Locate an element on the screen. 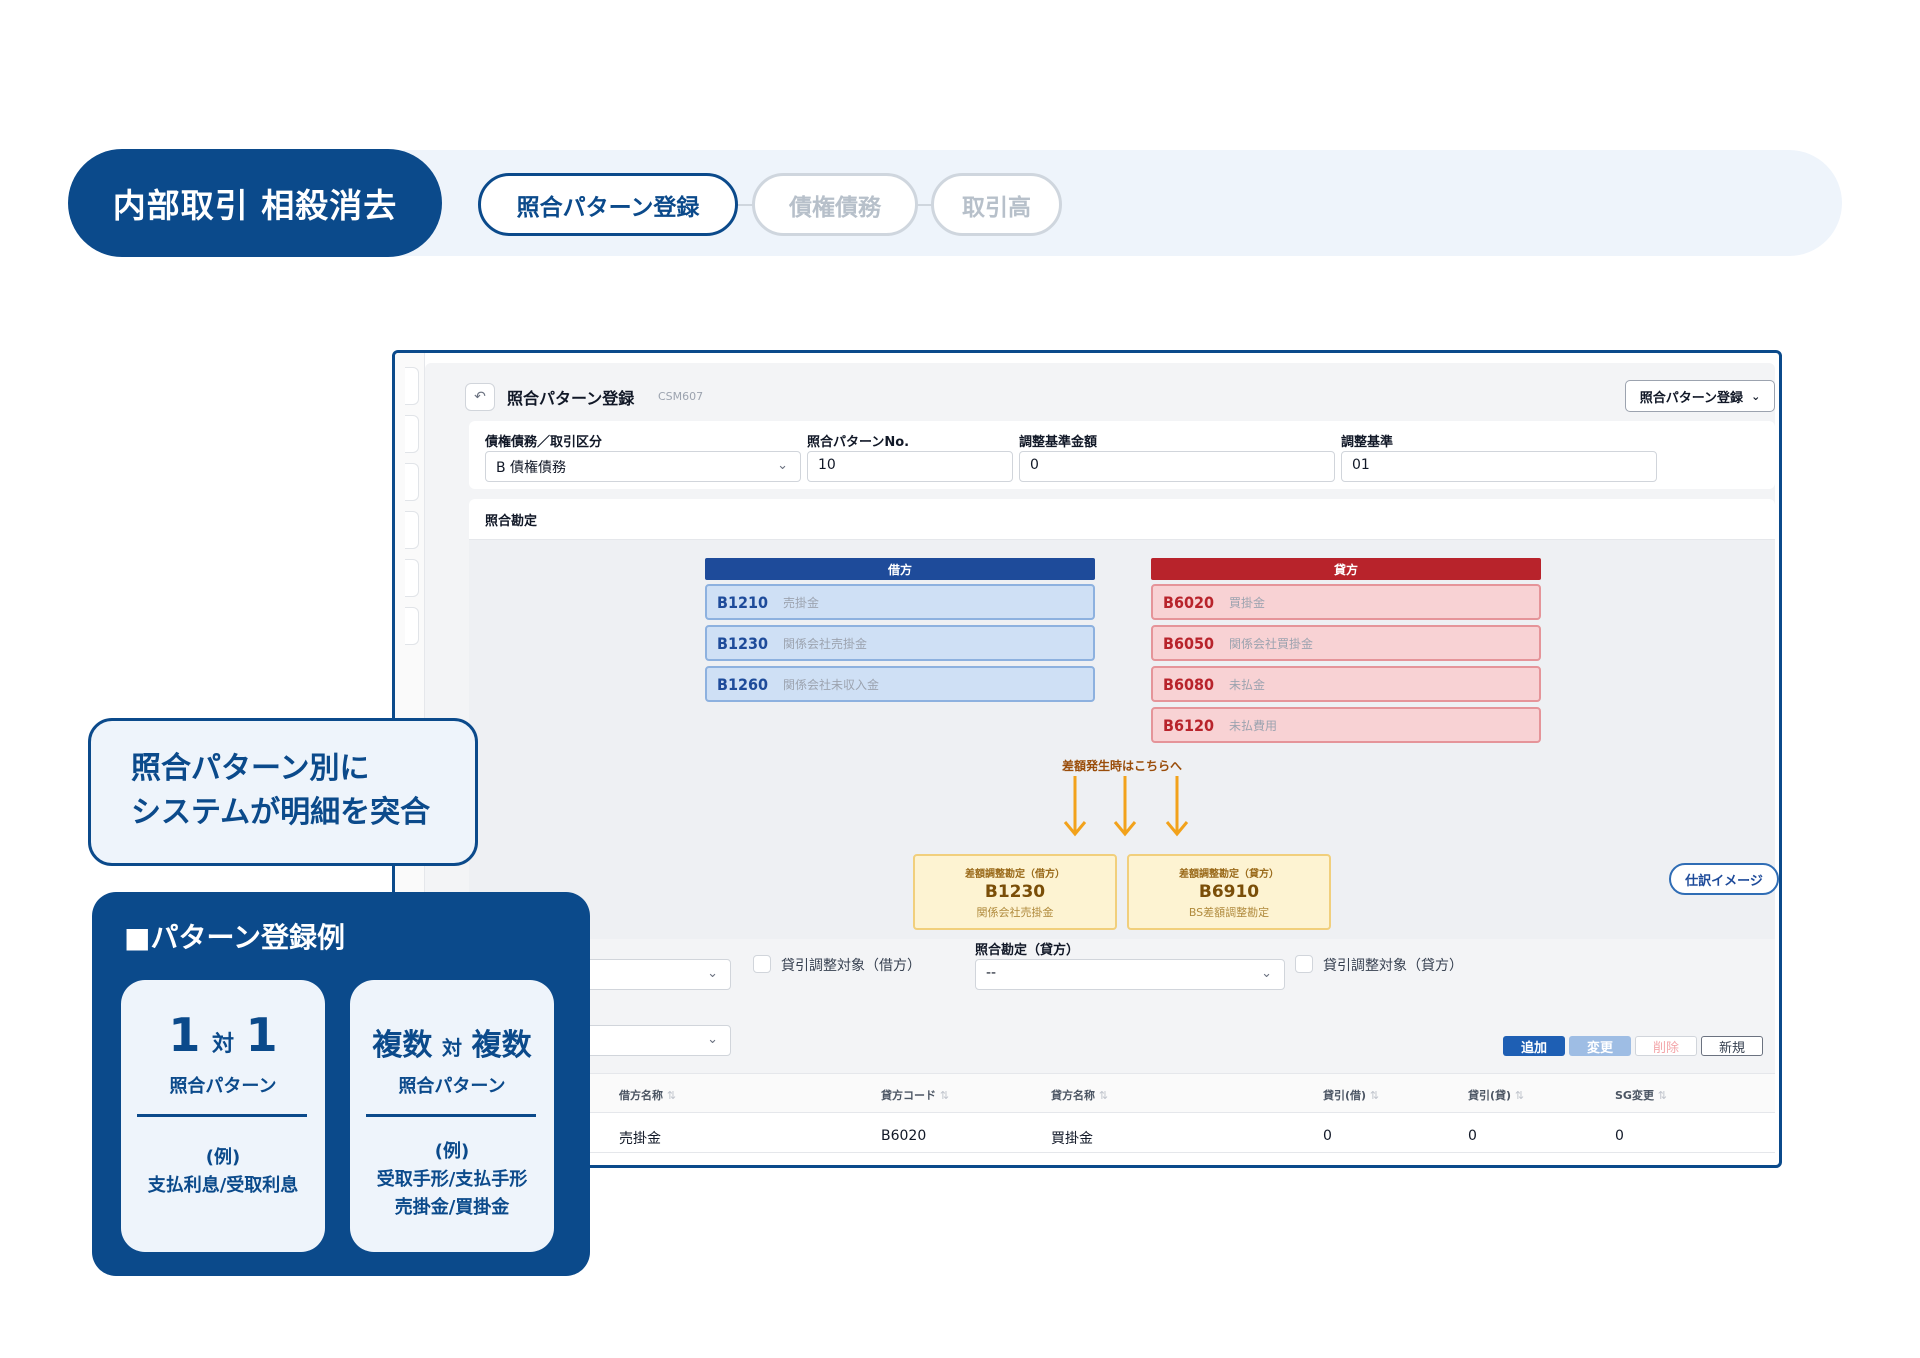  example-ratio: 1 対 1 is located at coordinates (223, 1035).